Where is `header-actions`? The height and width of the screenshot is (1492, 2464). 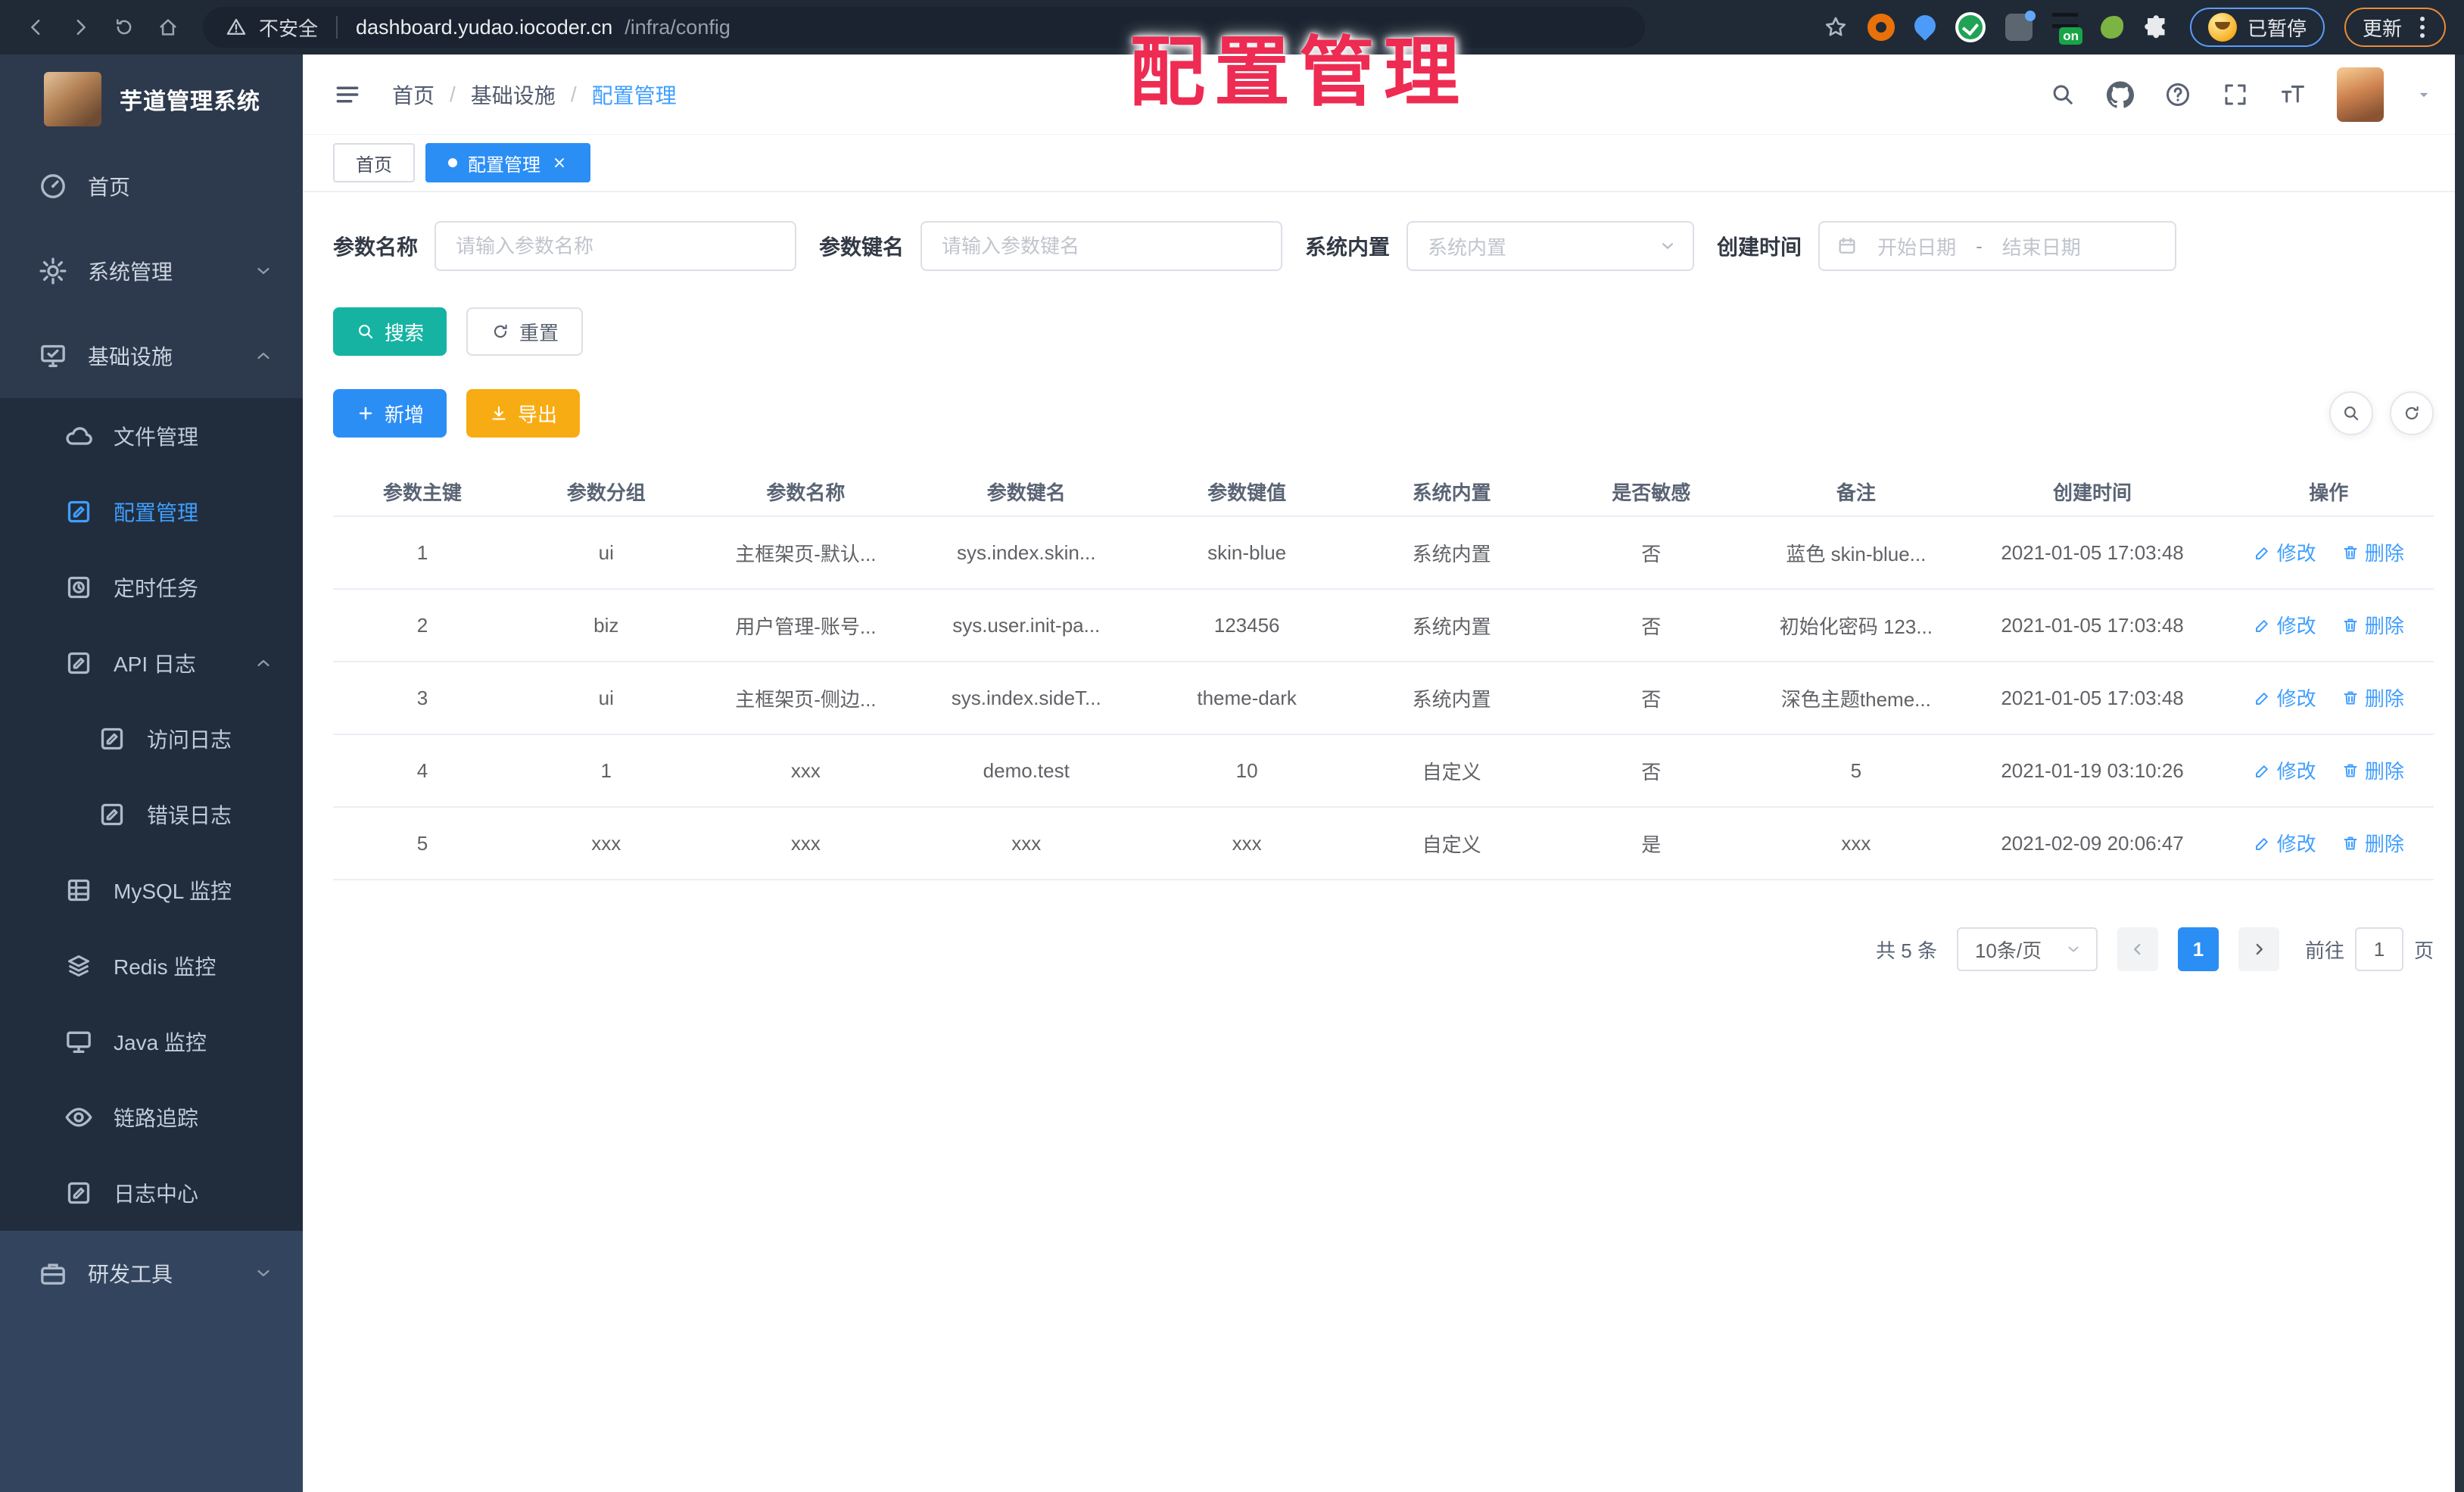 header-actions is located at coordinates (2241, 94).